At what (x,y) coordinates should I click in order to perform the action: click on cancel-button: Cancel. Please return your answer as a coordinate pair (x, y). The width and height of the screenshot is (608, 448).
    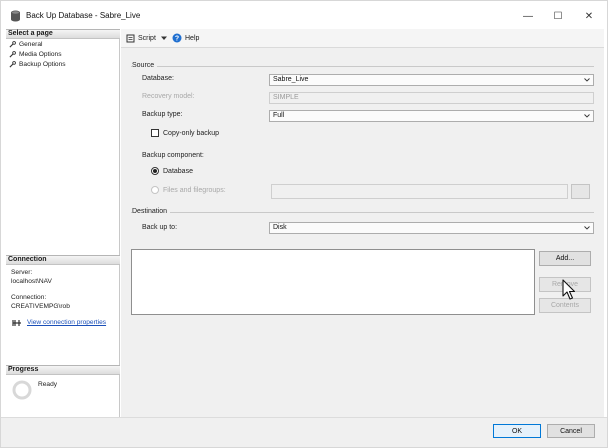
    Looking at the image, I should click on (571, 431).